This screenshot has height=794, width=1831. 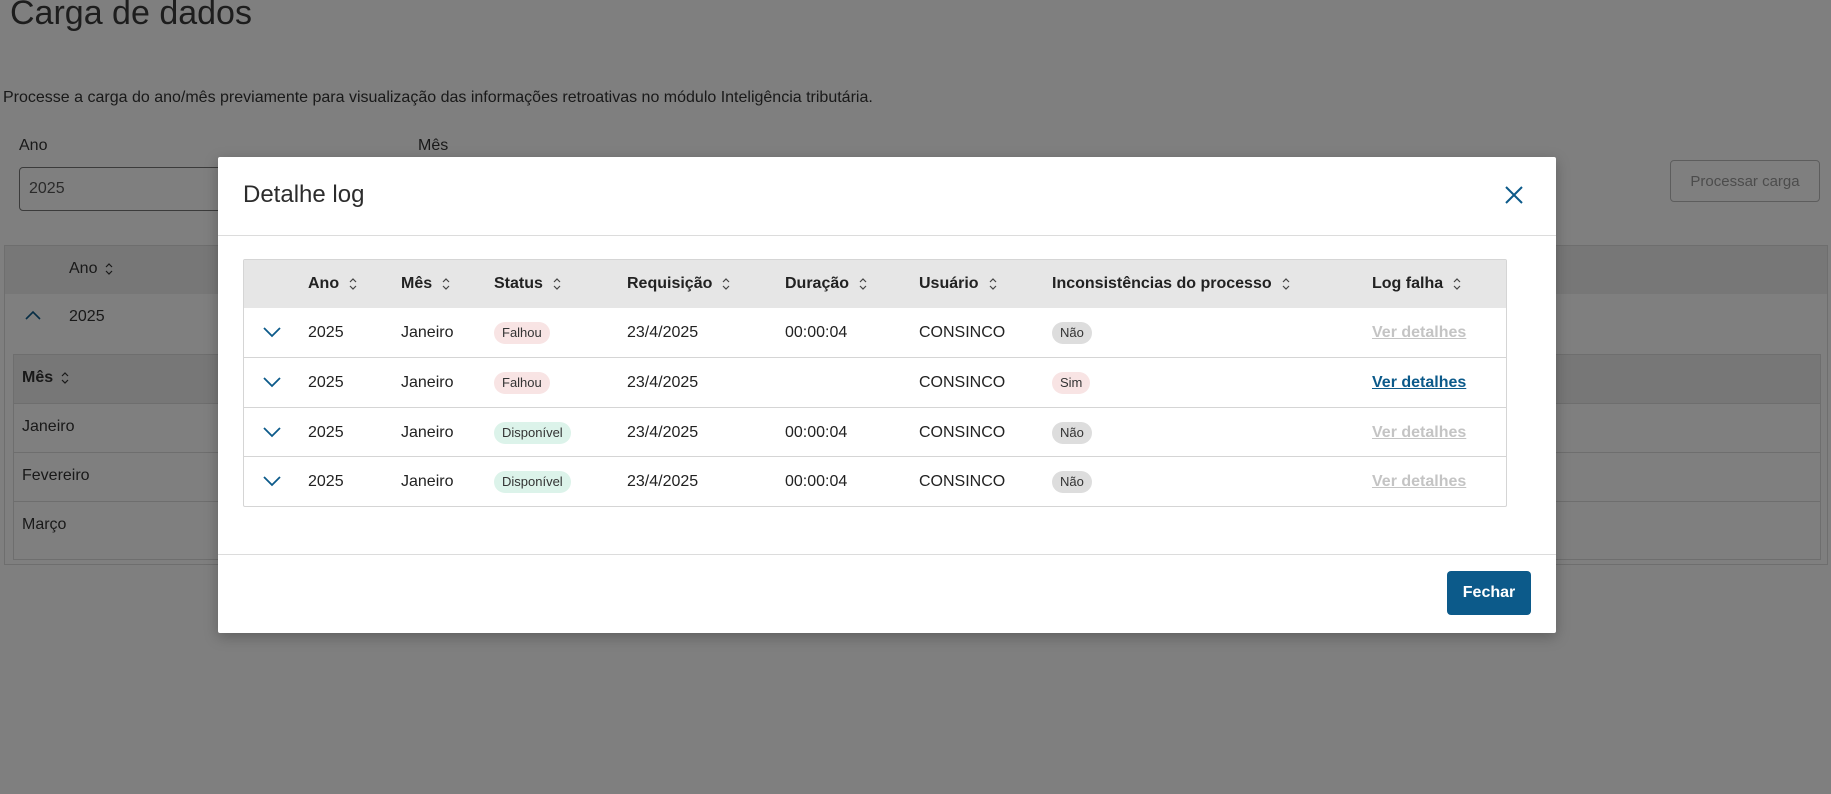 What do you see at coordinates (1489, 593) in the screenshot?
I see `close-button: Fechar` at bounding box center [1489, 593].